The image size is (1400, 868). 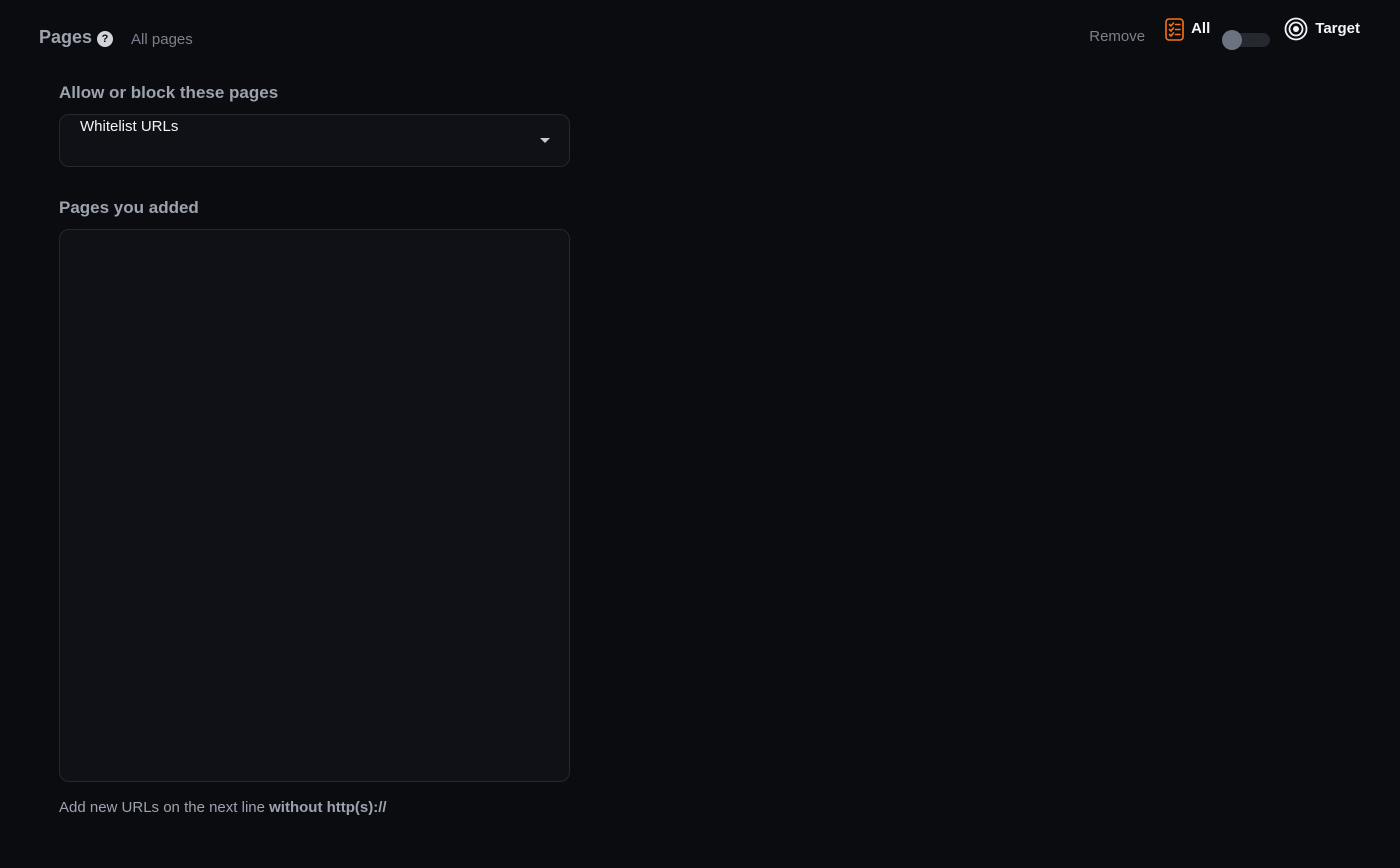 I want to click on remove-button: Remove, so click(x=1117, y=36).